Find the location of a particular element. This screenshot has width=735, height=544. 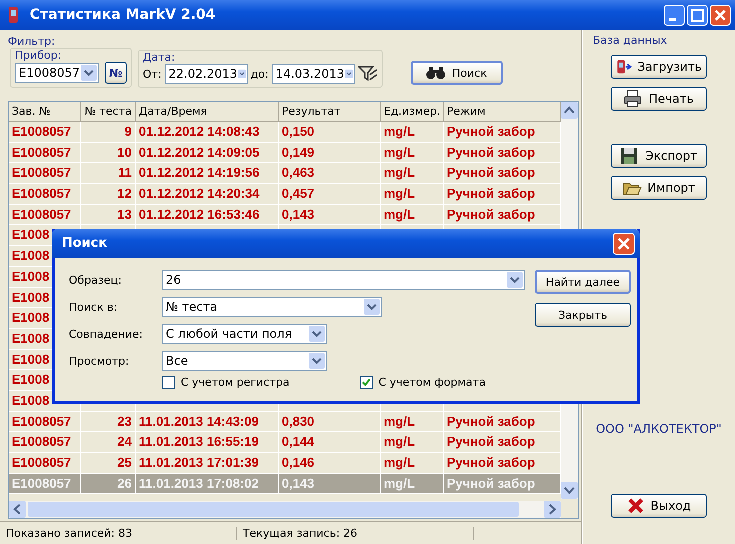

from-label: От: is located at coordinates (152, 74).